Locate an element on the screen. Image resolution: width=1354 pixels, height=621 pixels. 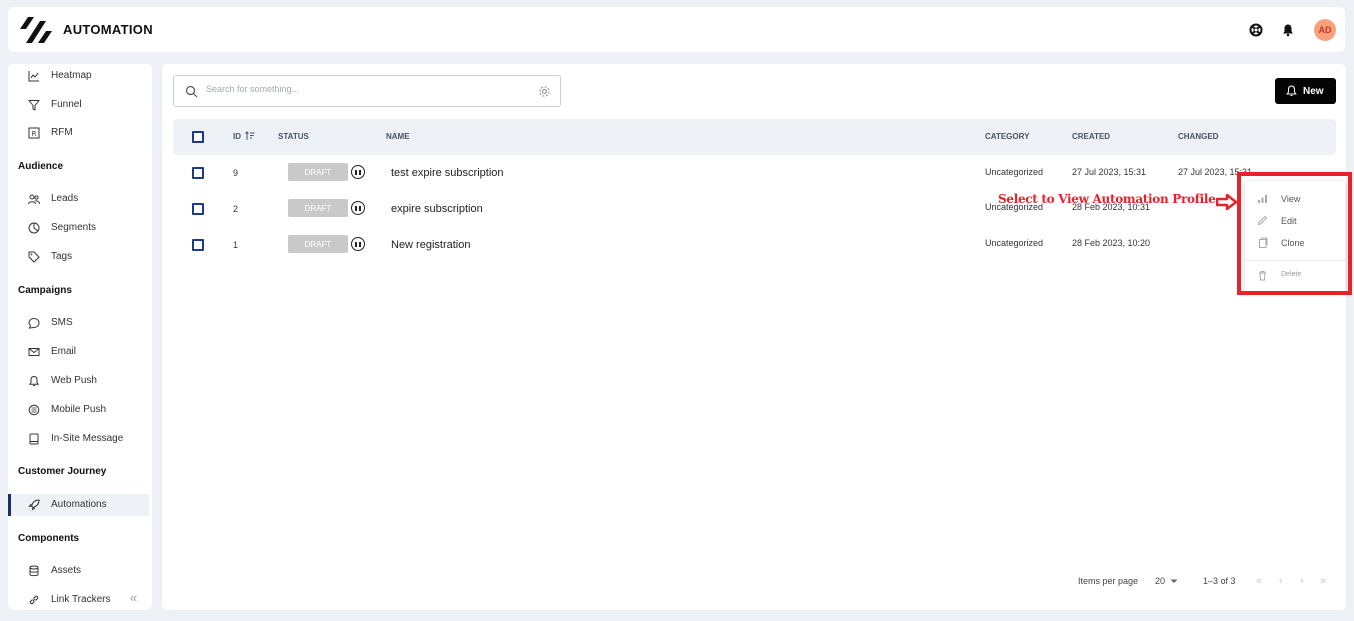
sidebar-item-label: Mobile Push is located at coordinates (79, 409).